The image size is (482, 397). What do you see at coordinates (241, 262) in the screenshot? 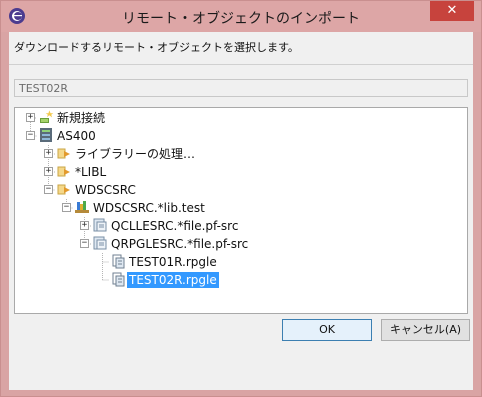
I see `tree-item-member-test01r: TEST01R.rpgle` at bounding box center [241, 262].